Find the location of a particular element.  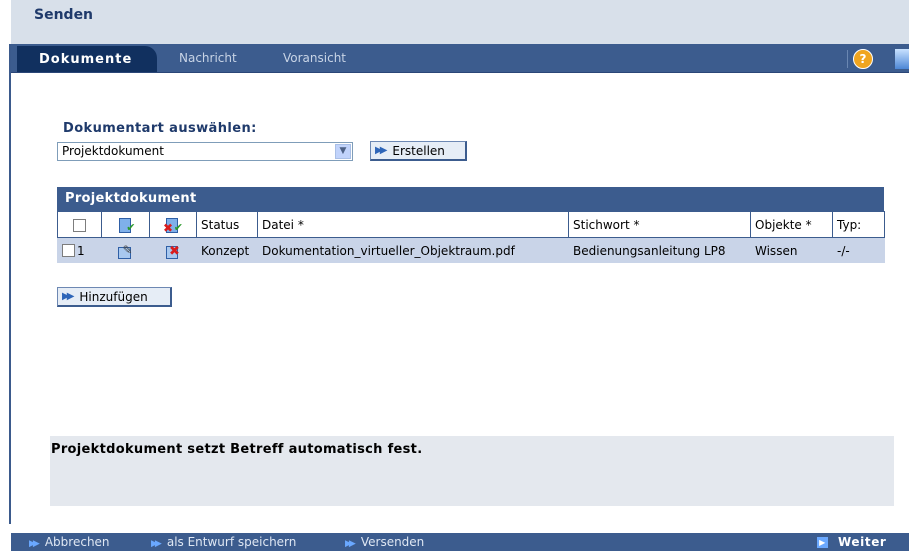

save-draft-label: als Entwurf speichern is located at coordinates (231, 542).